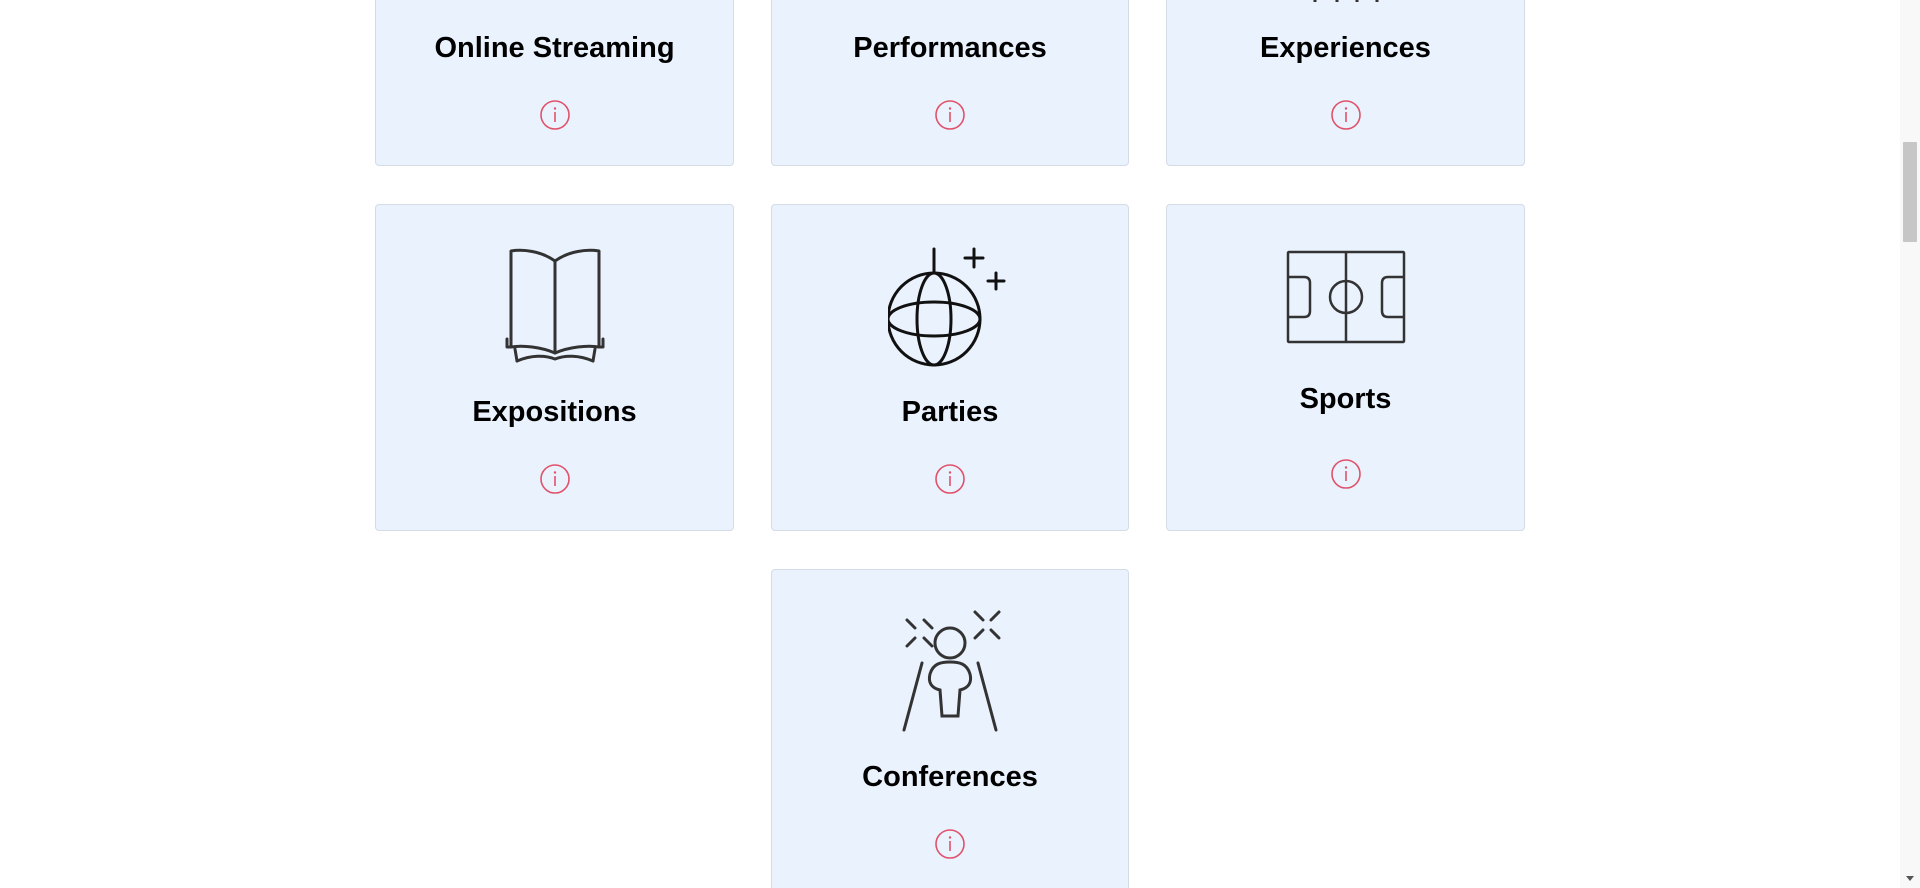 Image resolution: width=1920 pixels, height=888 pixels. What do you see at coordinates (1910, 192) in the screenshot?
I see `scrollbar-thumb` at bounding box center [1910, 192].